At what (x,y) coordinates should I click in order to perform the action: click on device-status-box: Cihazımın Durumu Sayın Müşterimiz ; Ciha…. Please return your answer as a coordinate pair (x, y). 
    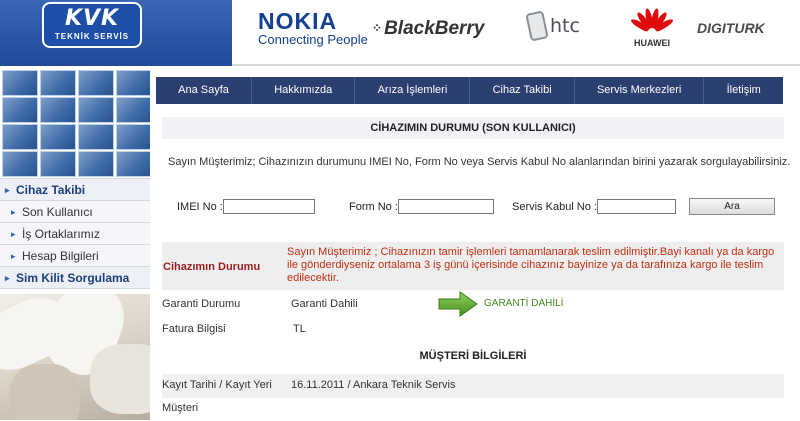
    Looking at the image, I should click on (473, 266).